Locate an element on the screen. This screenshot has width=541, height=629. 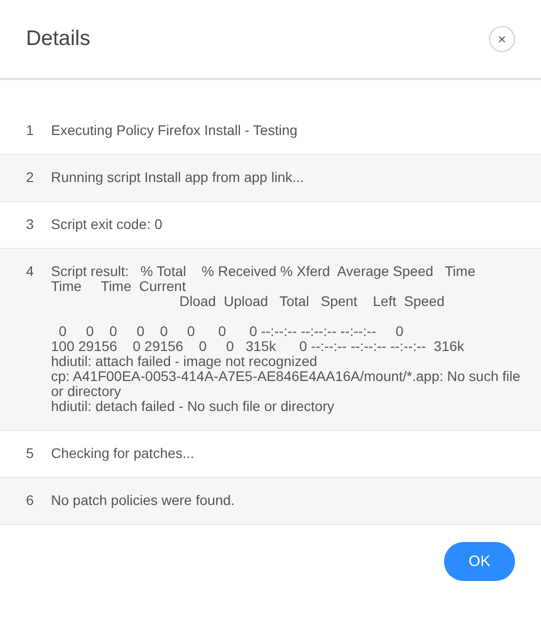
step-number: 5 is located at coordinates (30, 453).